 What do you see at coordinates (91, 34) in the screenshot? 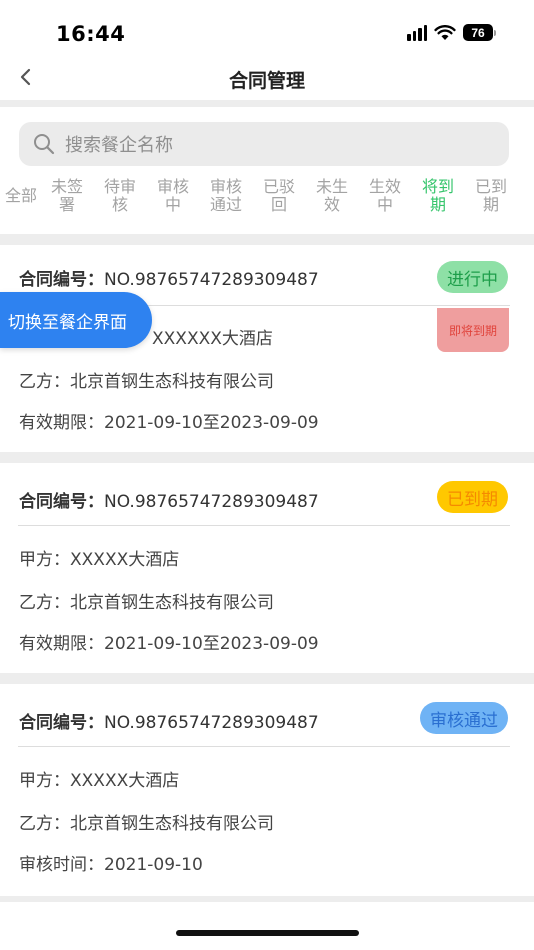
I see `status-time: 16:44` at bounding box center [91, 34].